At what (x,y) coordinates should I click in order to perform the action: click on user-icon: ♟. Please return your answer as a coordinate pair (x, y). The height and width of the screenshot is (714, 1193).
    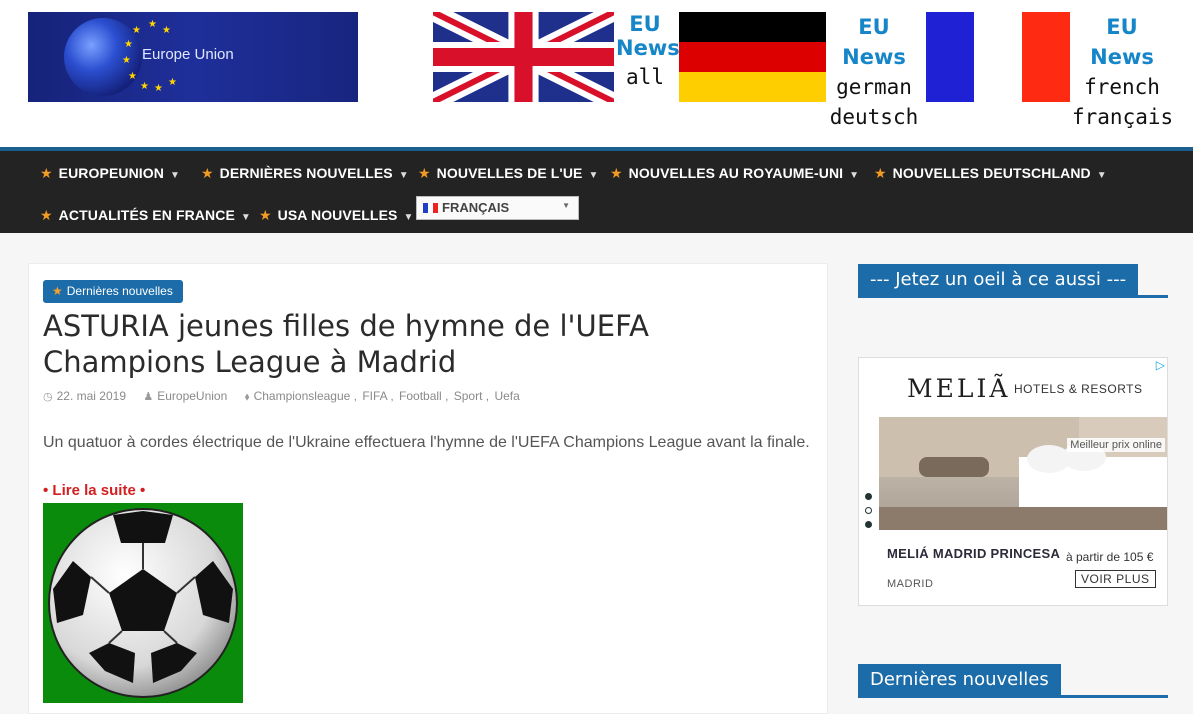
    Looking at the image, I should click on (148, 397).